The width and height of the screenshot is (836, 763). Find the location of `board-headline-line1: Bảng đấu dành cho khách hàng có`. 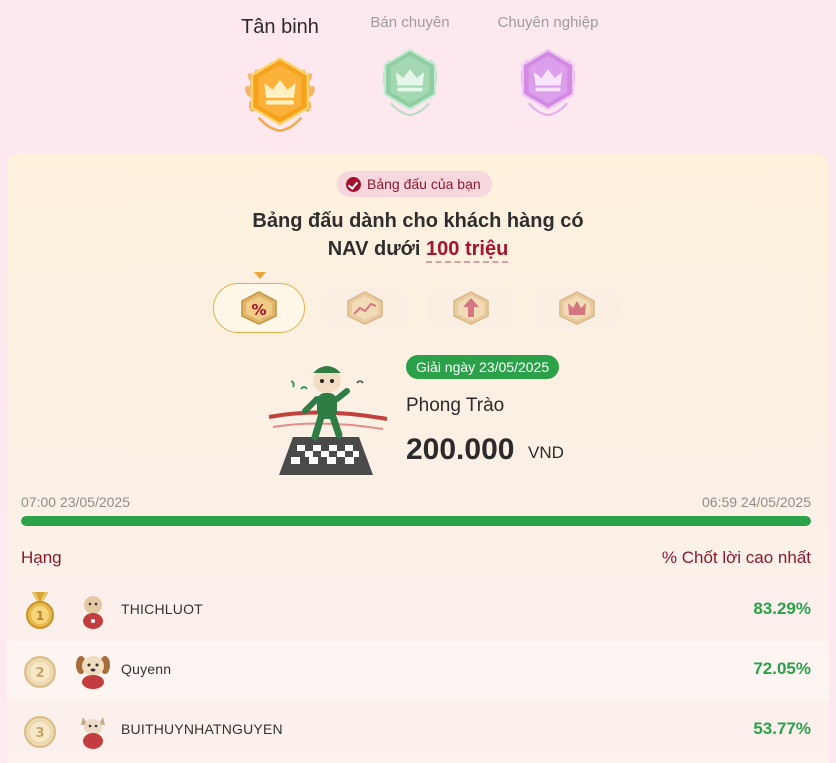

board-headline-line1: Bảng đấu dành cho khách hàng có is located at coordinates (418, 221).